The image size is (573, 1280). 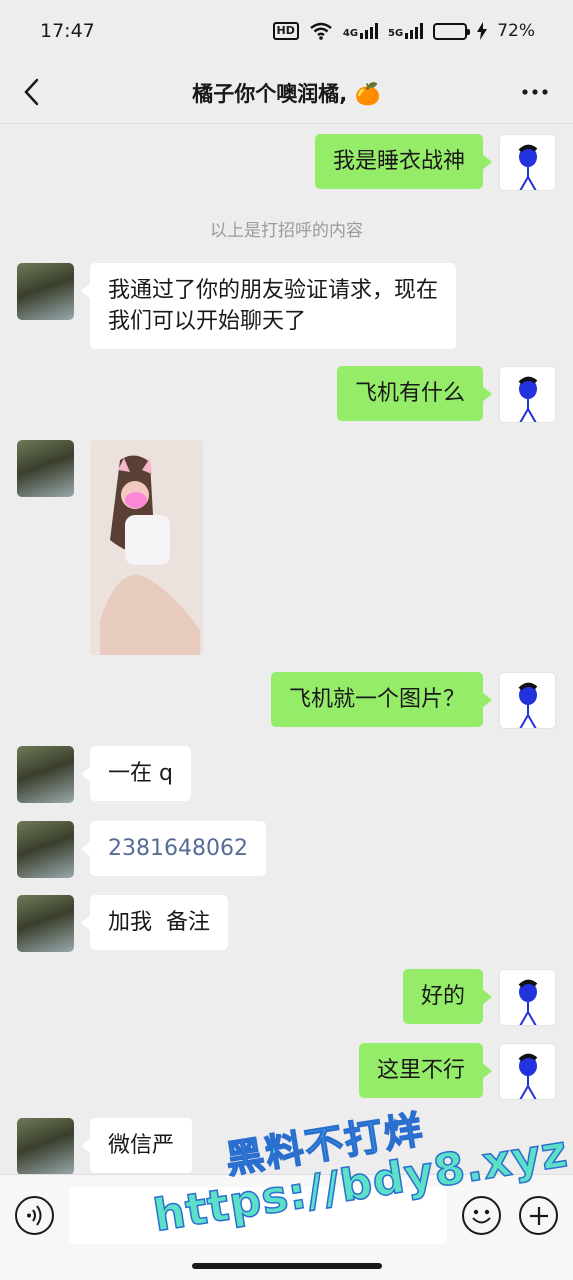 I want to click on message-bubble-outgoing: 飞机有什么, so click(x=414, y=393).